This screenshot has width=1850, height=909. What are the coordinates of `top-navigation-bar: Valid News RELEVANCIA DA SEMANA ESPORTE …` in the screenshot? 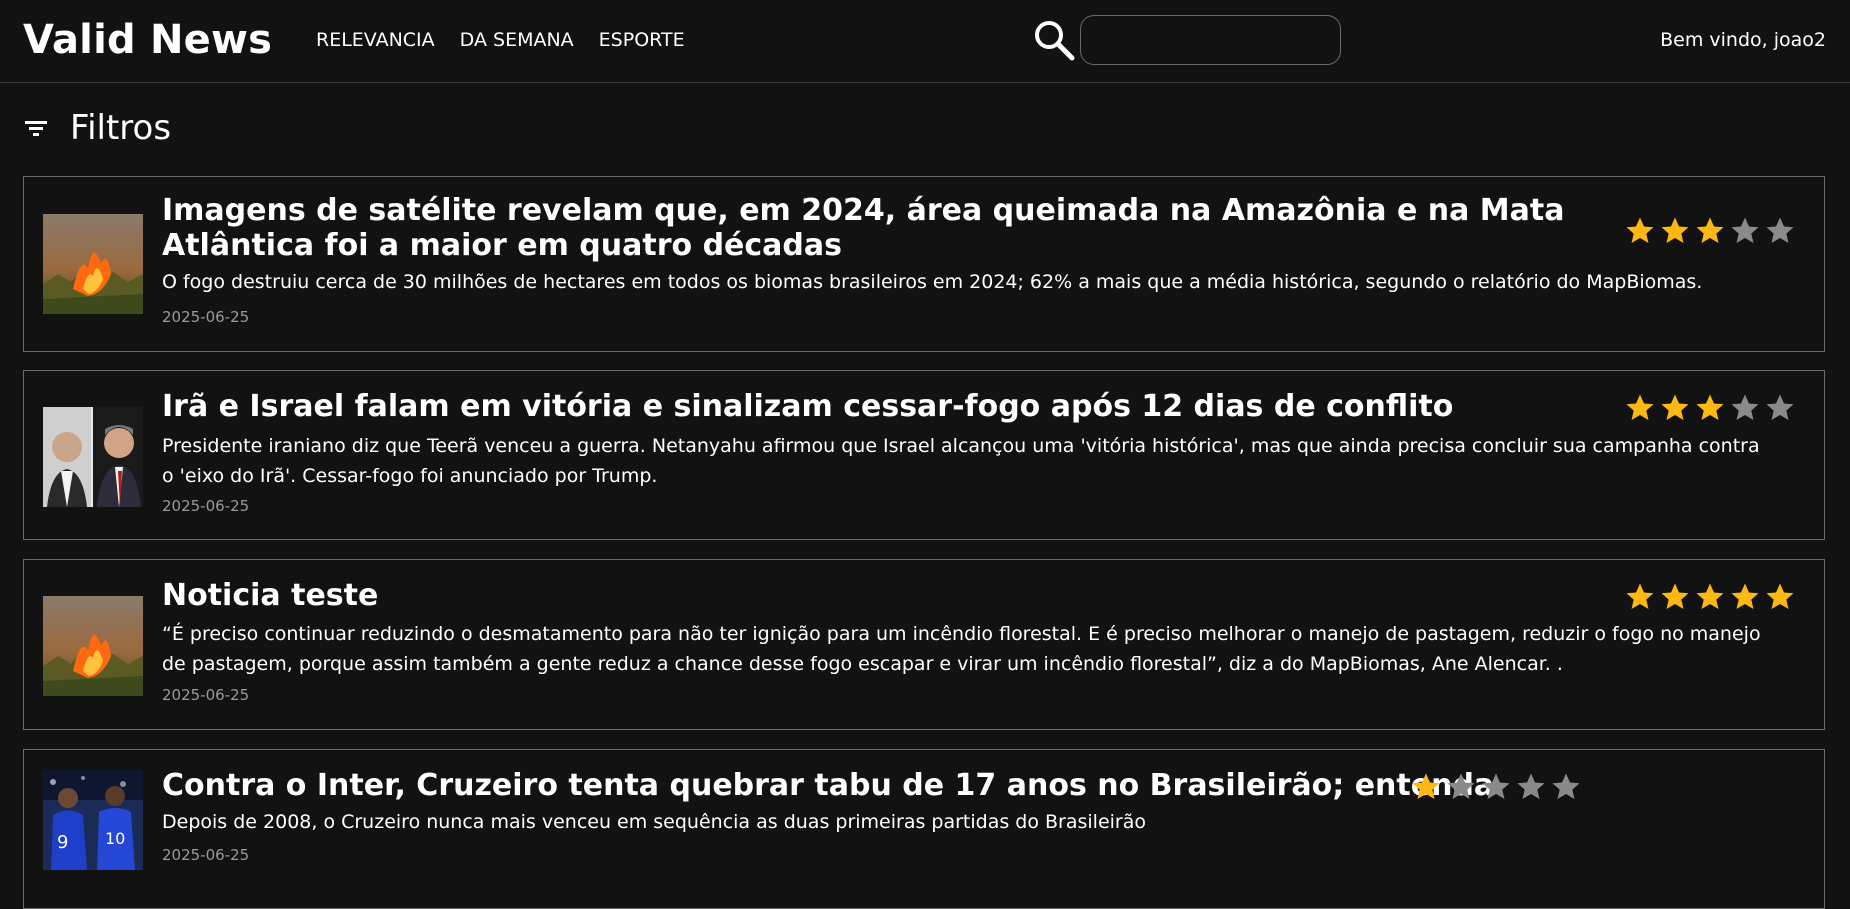 It's located at (925, 41).